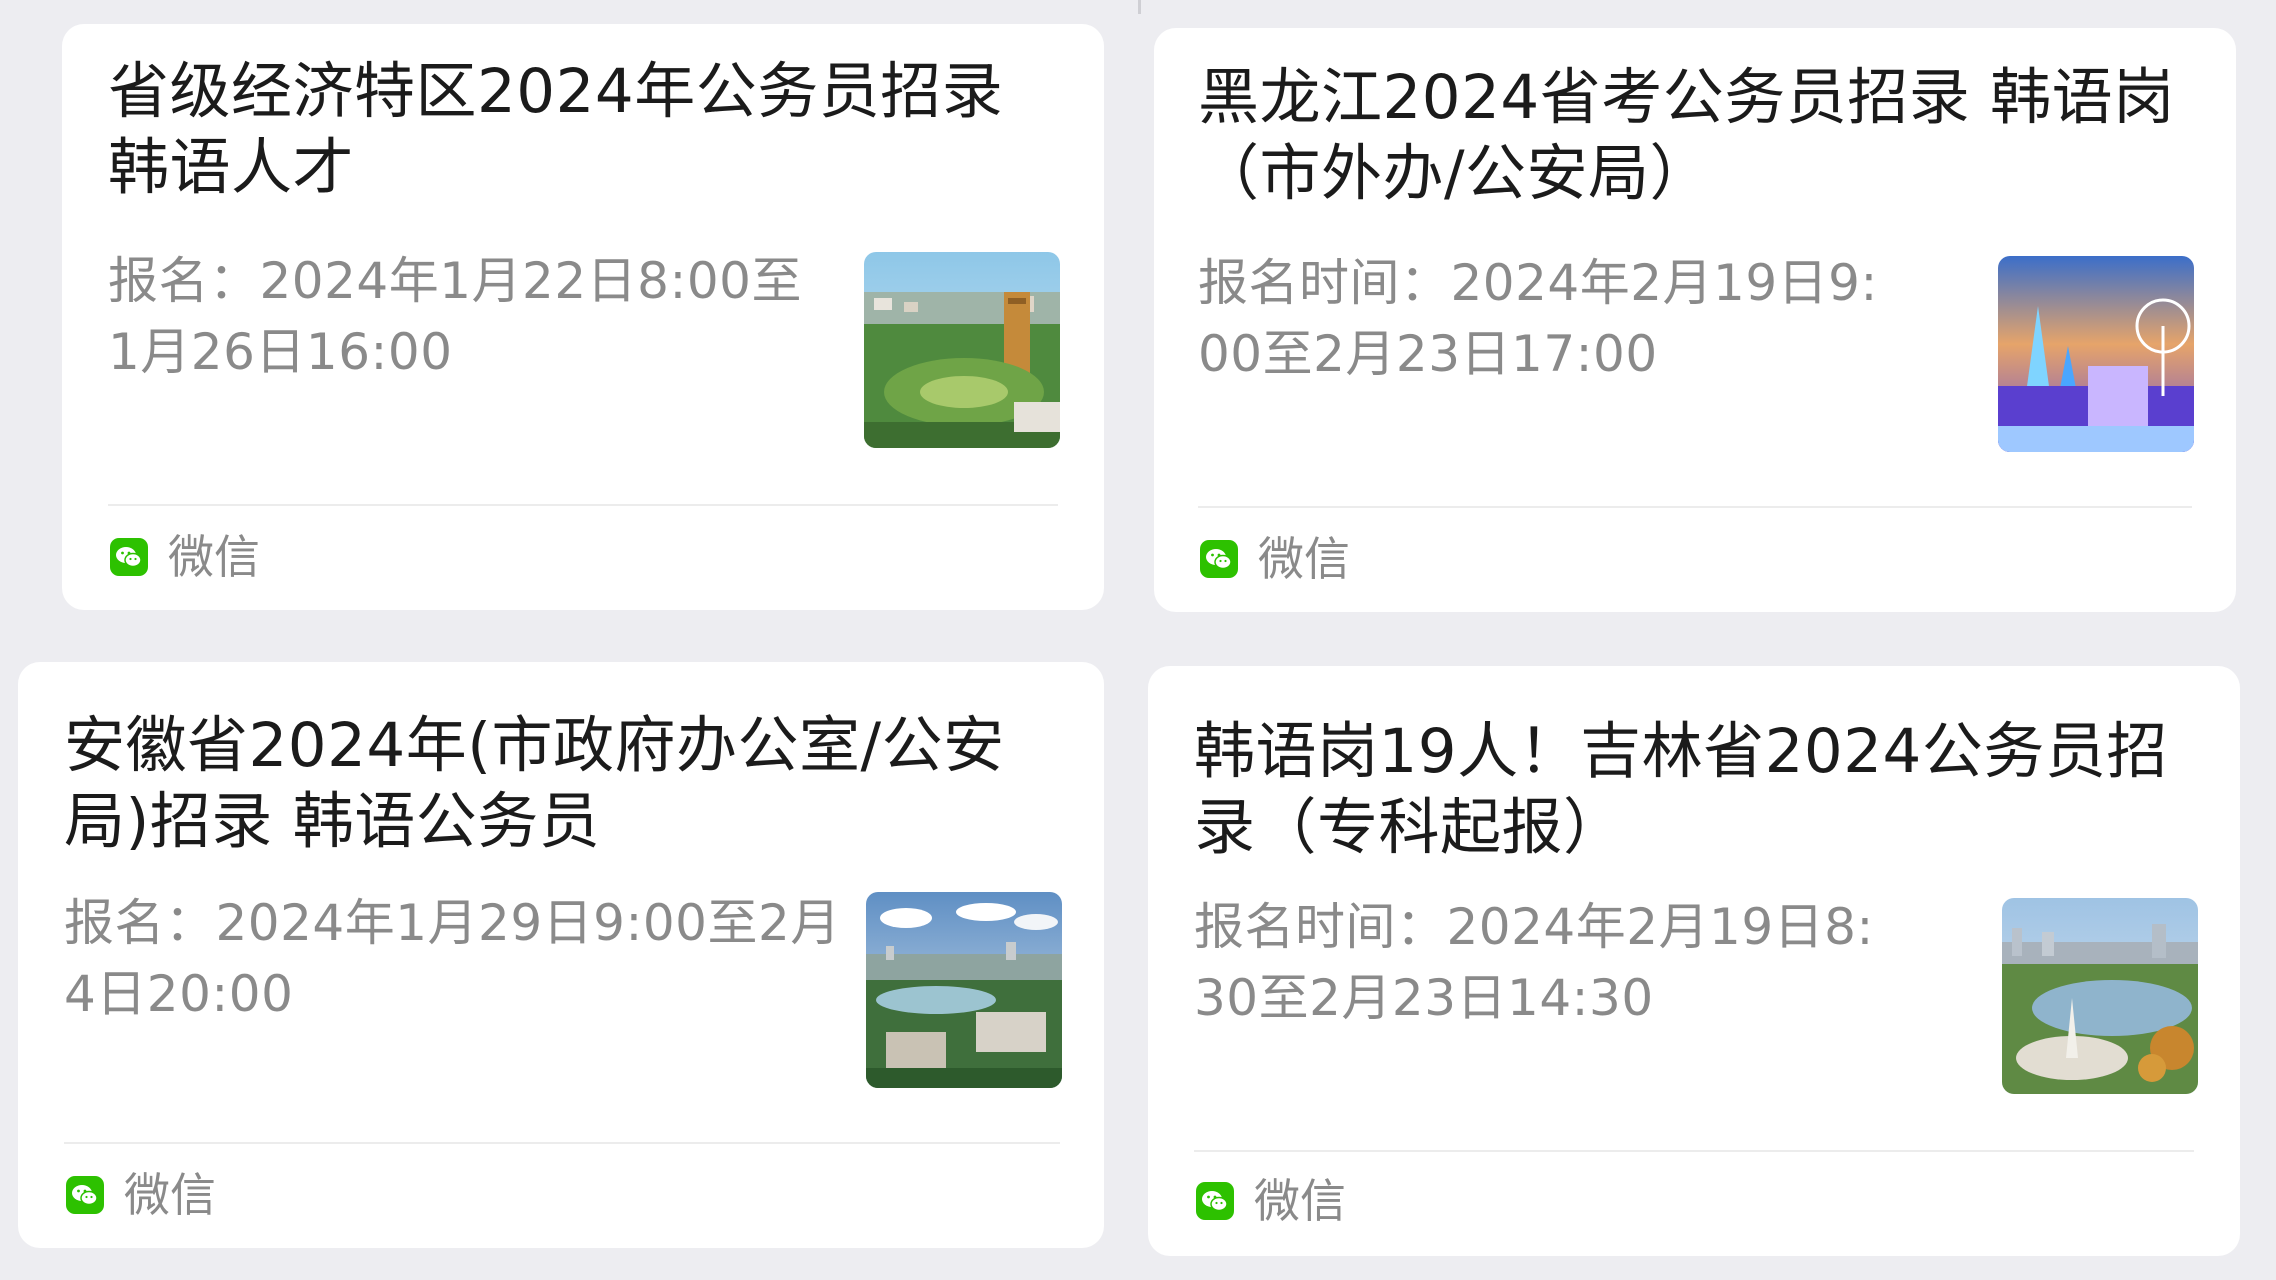 The width and height of the screenshot is (2276, 1280). I want to click on article-title: 省级经济特区2024年公务员招录韩语人才, so click(556, 129).